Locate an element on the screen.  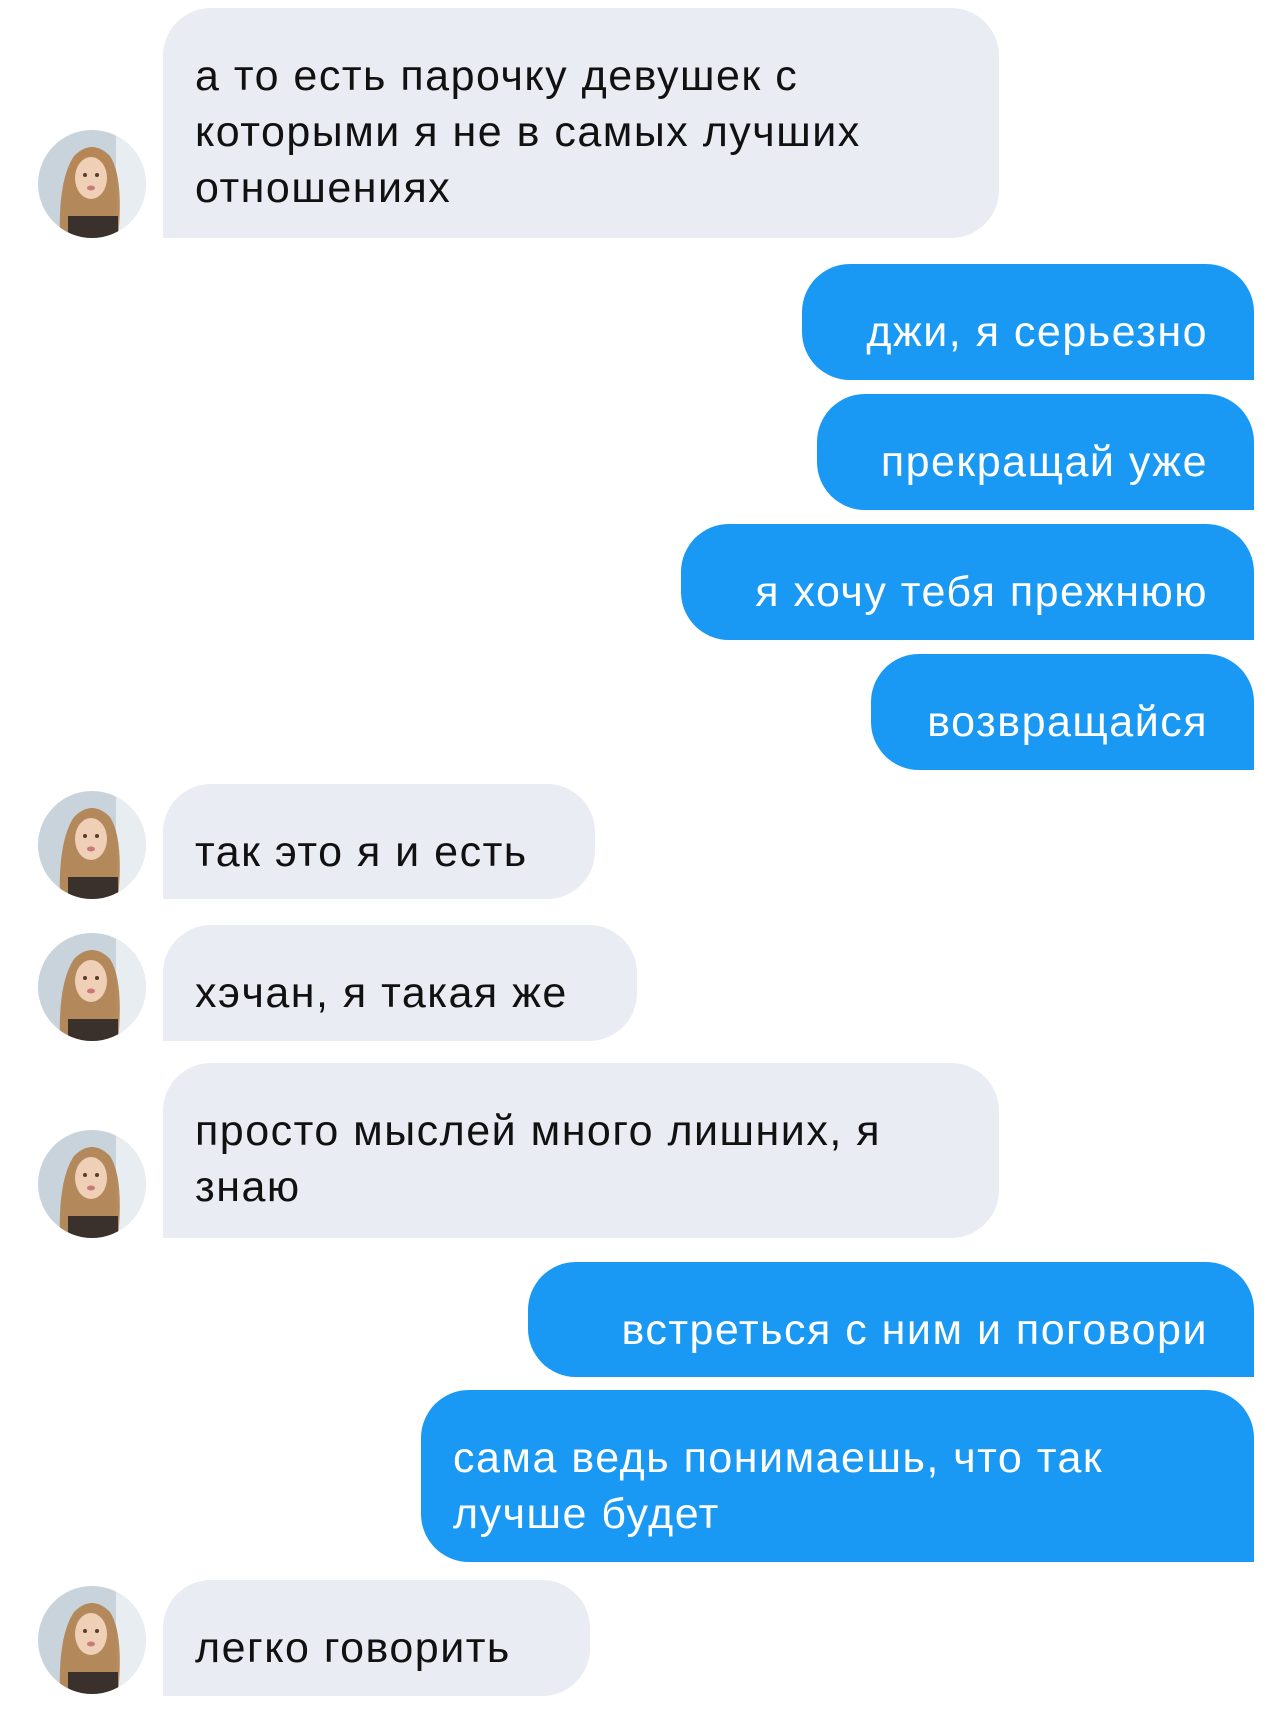
outgoing-message: возвращайся is located at coordinates (1062, 712).